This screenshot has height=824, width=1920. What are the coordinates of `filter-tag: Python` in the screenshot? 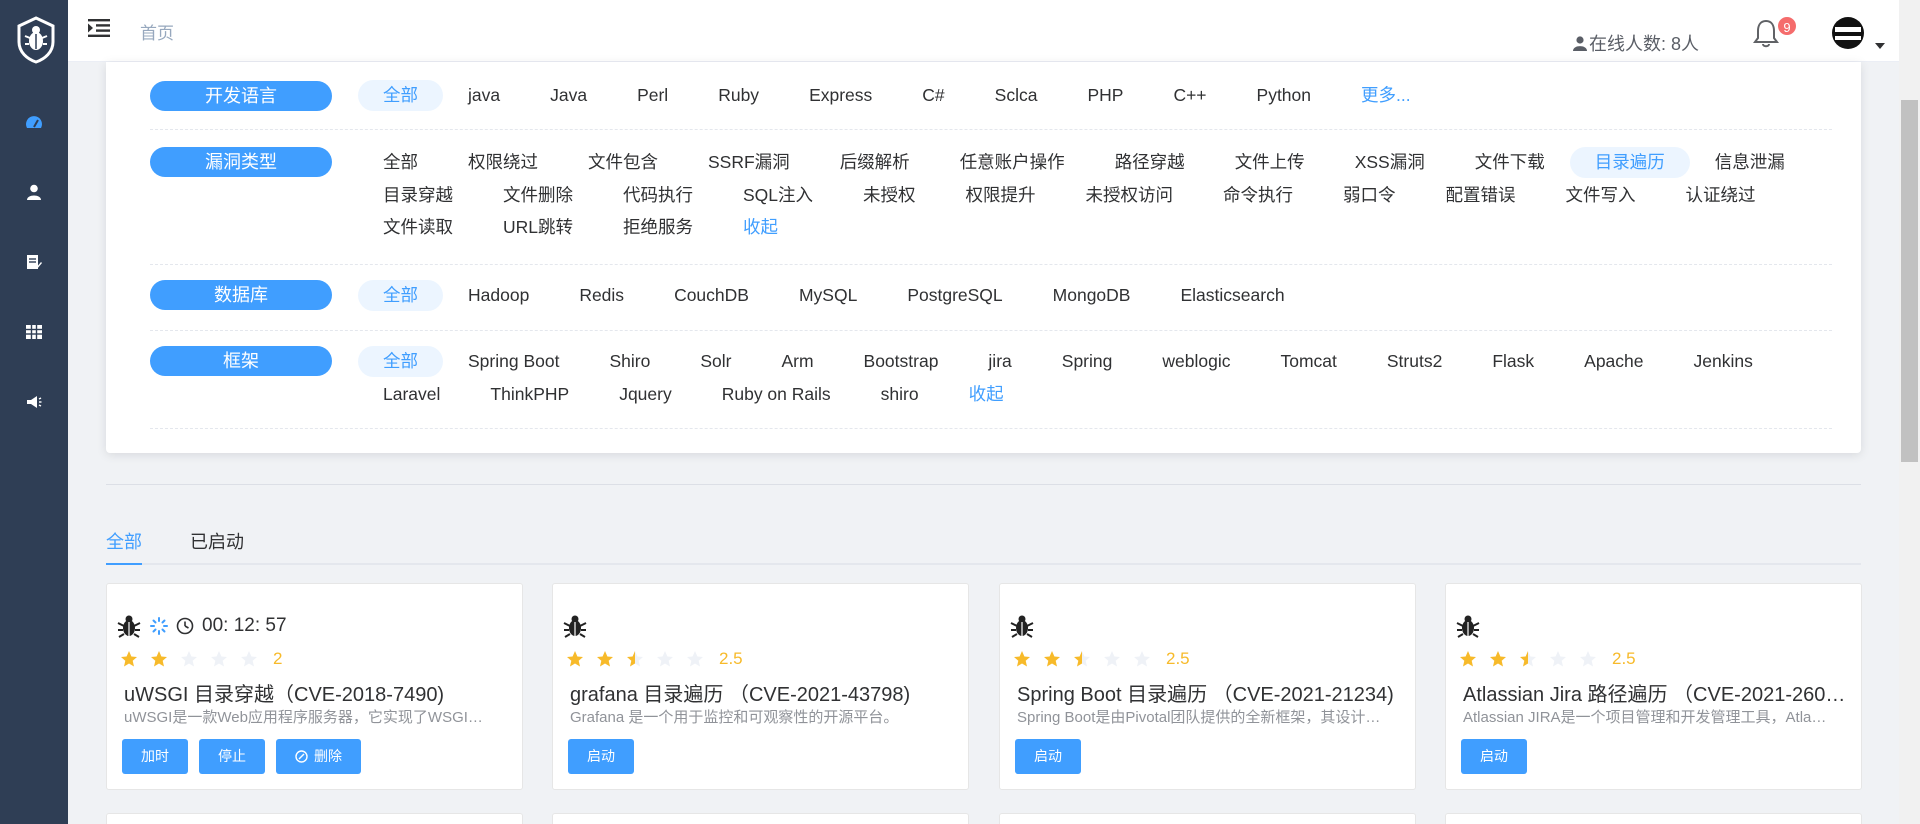 It's located at (1284, 95).